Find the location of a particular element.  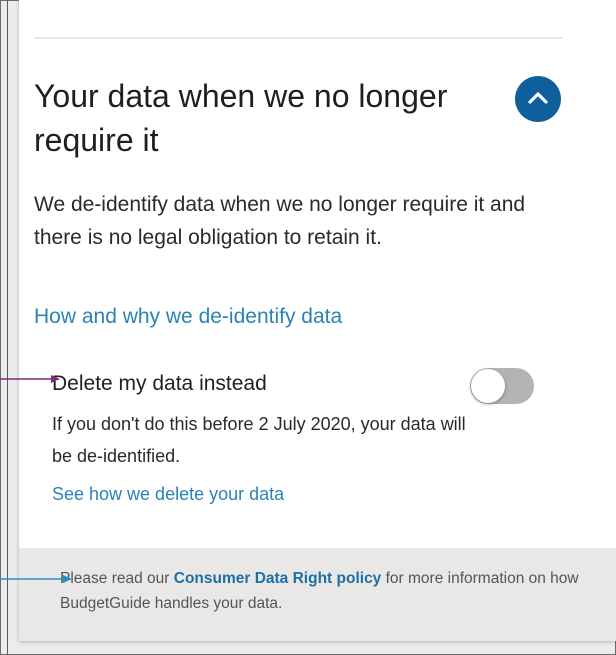

policy-link: Consumer Data Right policy is located at coordinates (278, 578).